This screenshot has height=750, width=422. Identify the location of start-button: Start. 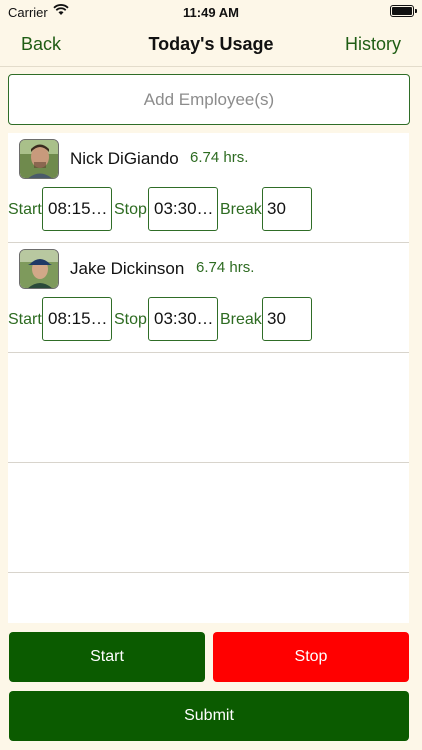
(107, 657).